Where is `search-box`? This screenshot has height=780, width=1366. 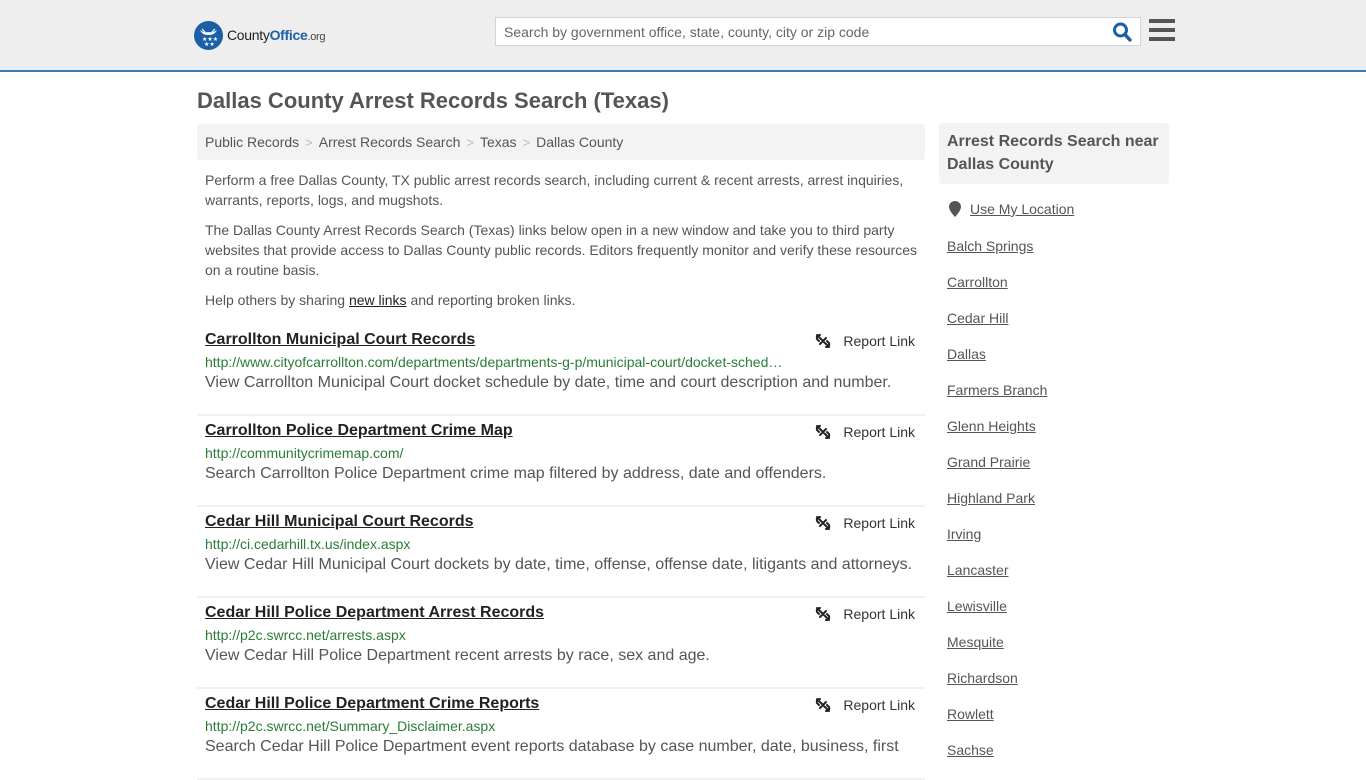 search-box is located at coordinates (818, 31).